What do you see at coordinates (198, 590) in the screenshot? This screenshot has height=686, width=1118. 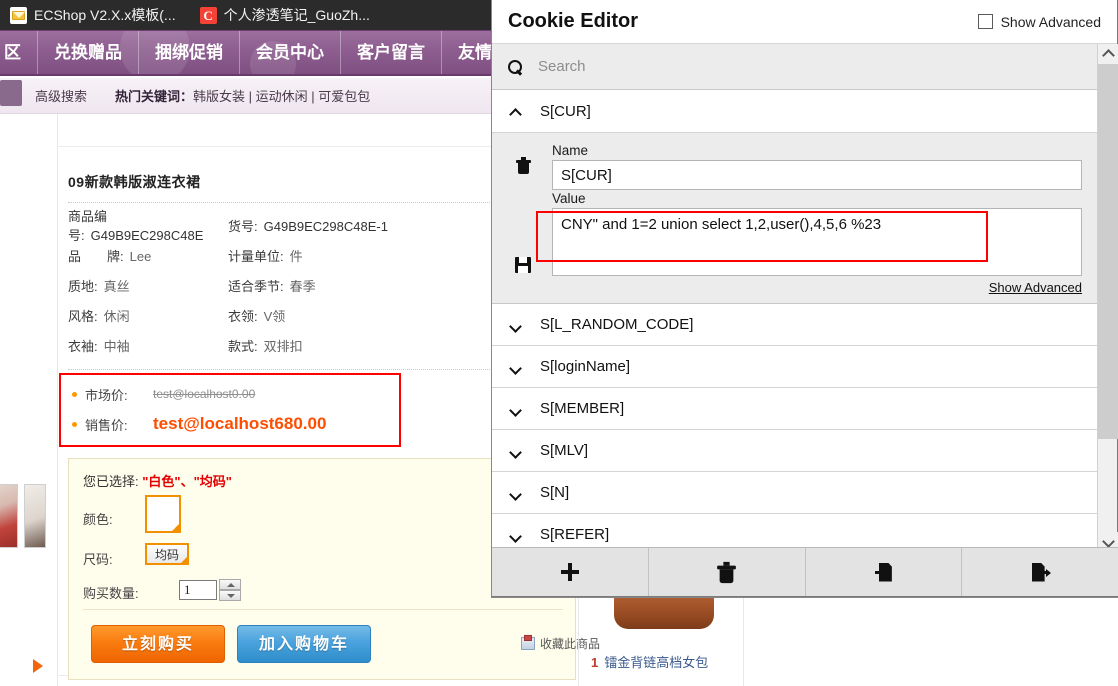 I see `quantity-input: 1` at bounding box center [198, 590].